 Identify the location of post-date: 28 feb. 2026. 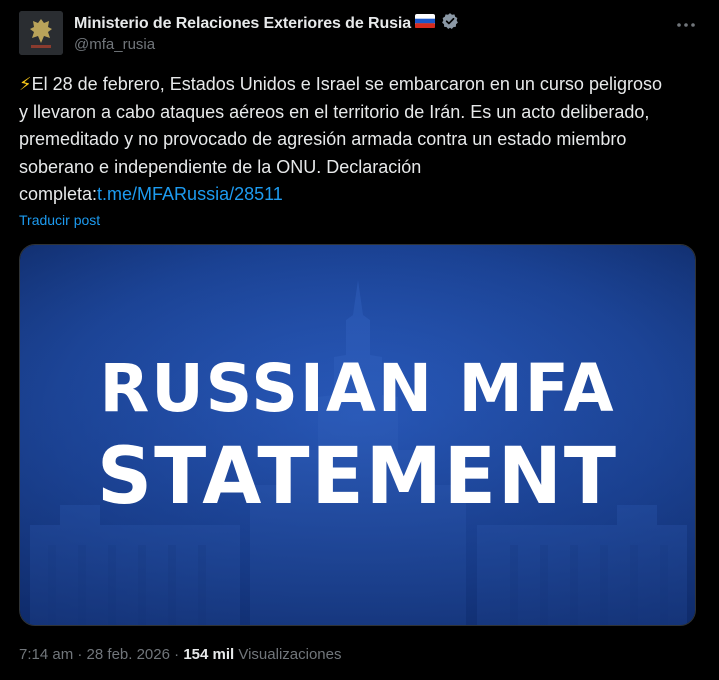
(128, 654).